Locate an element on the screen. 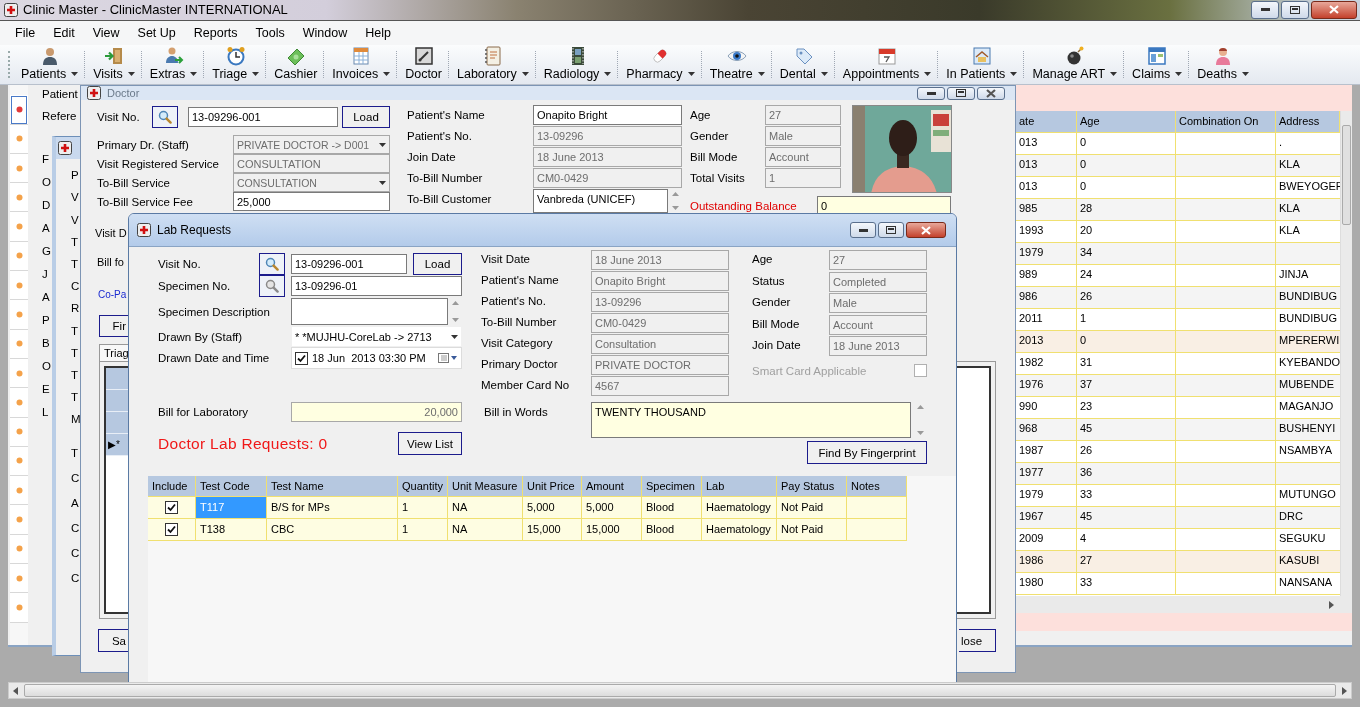  table-cell: 0 is located at coordinates (1126, 144).